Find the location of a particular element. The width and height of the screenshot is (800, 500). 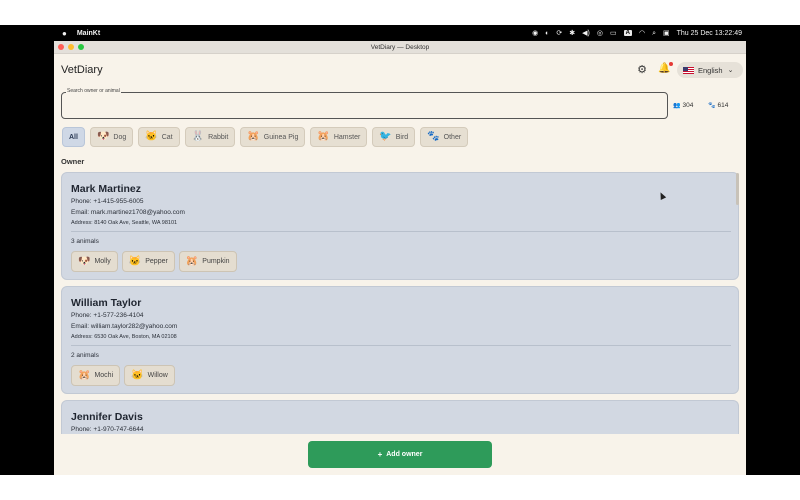

animal-name: Willow is located at coordinates (157, 375).